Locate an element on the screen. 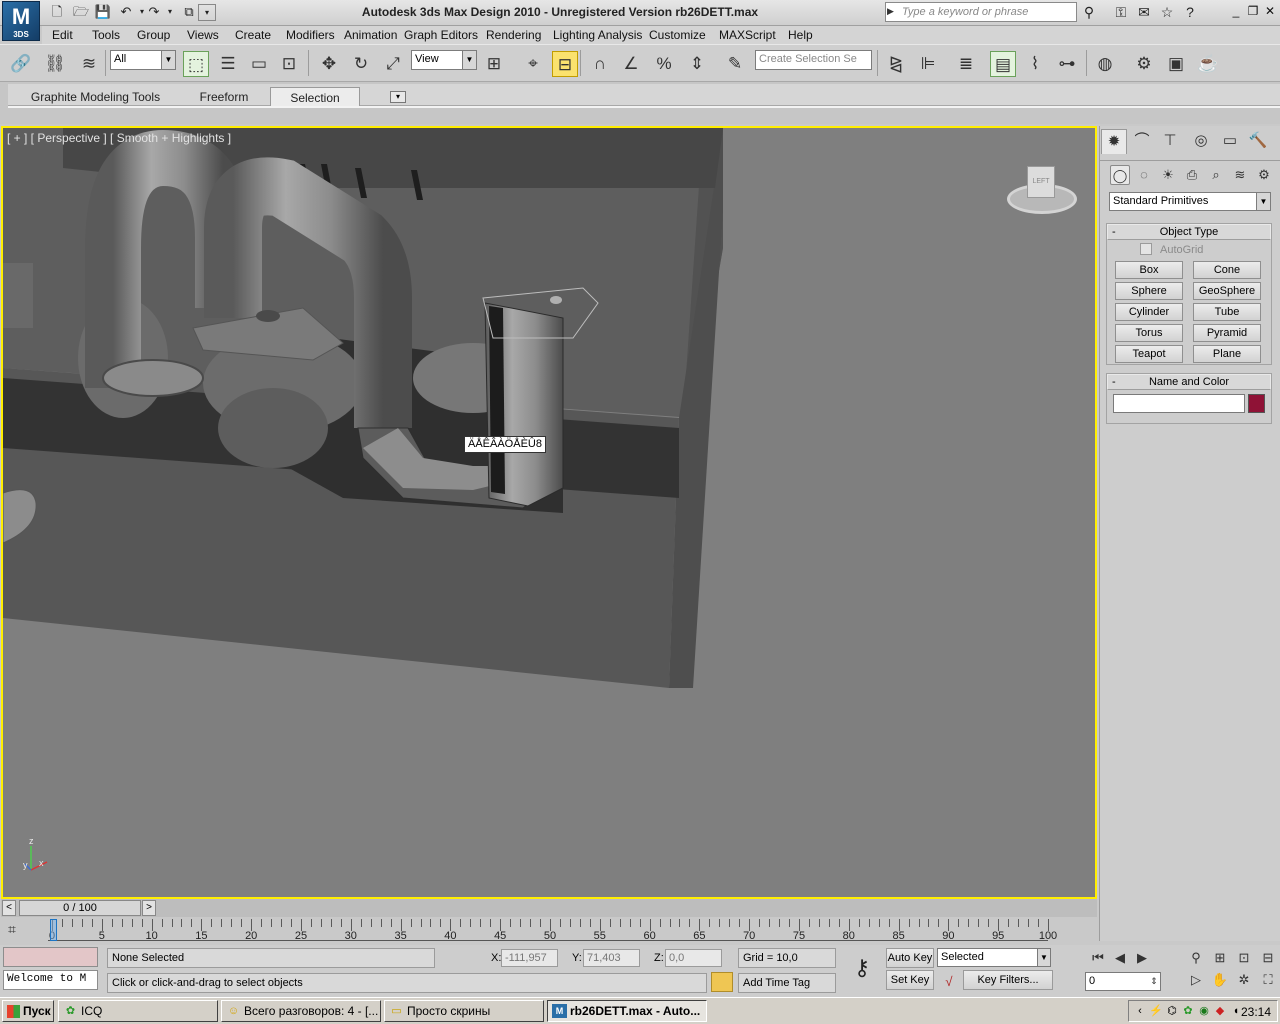  set-key-button: Set Key is located at coordinates (910, 980).